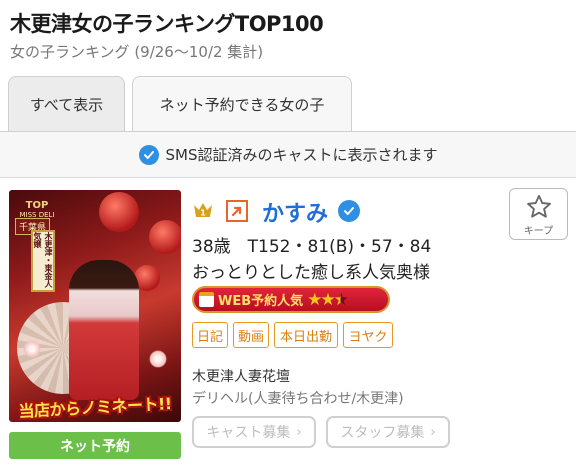 Image resolution: width=576 pixels, height=470 pixels. I want to click on web-reservation-popularity-badge: WEB予約人気 ★★★, so click(291, 299).